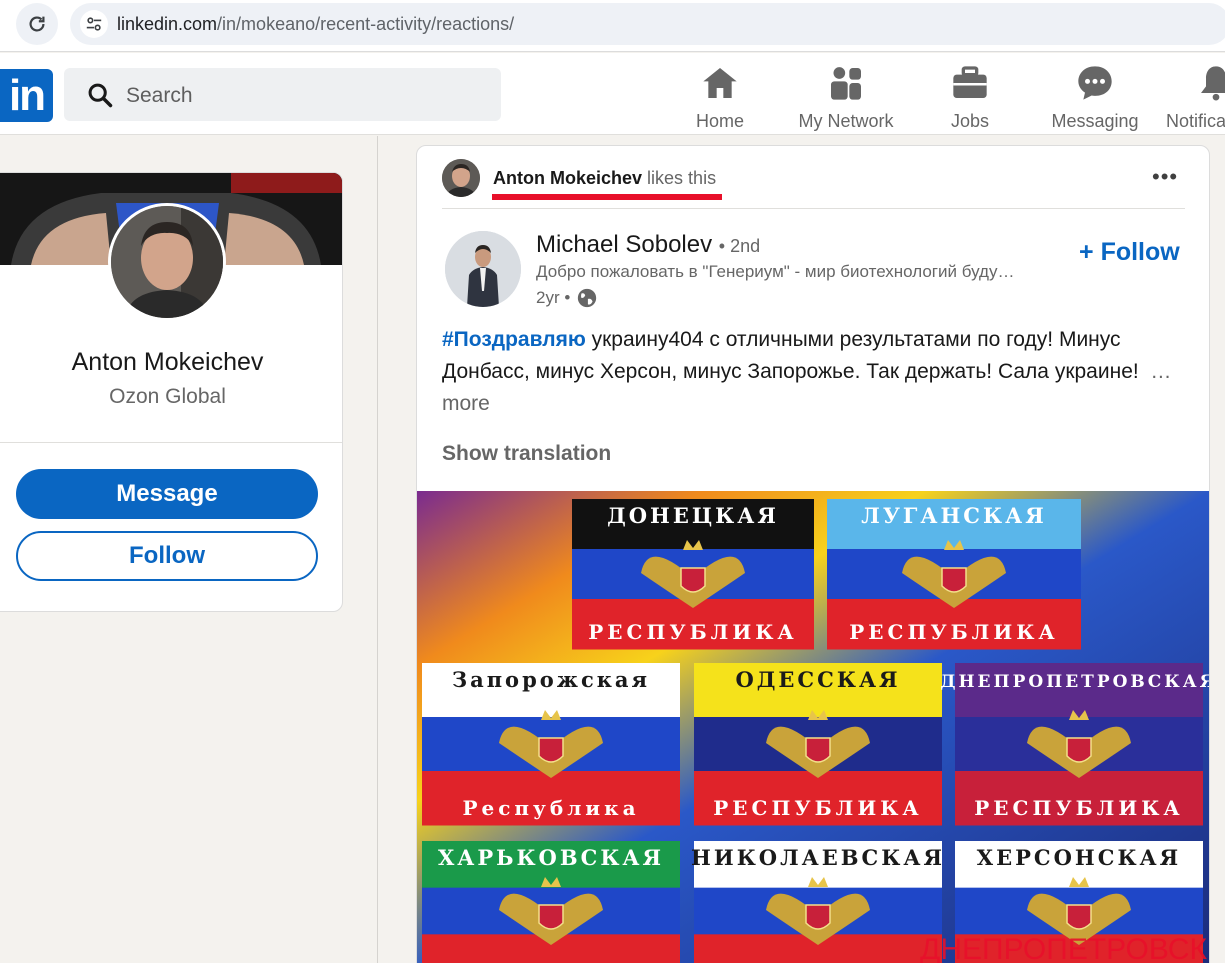  What do you see at coordinates (514, 339) in the screenshot?
I see `hashtag-link: #Поздравляю` at bounding box center [514, 339].